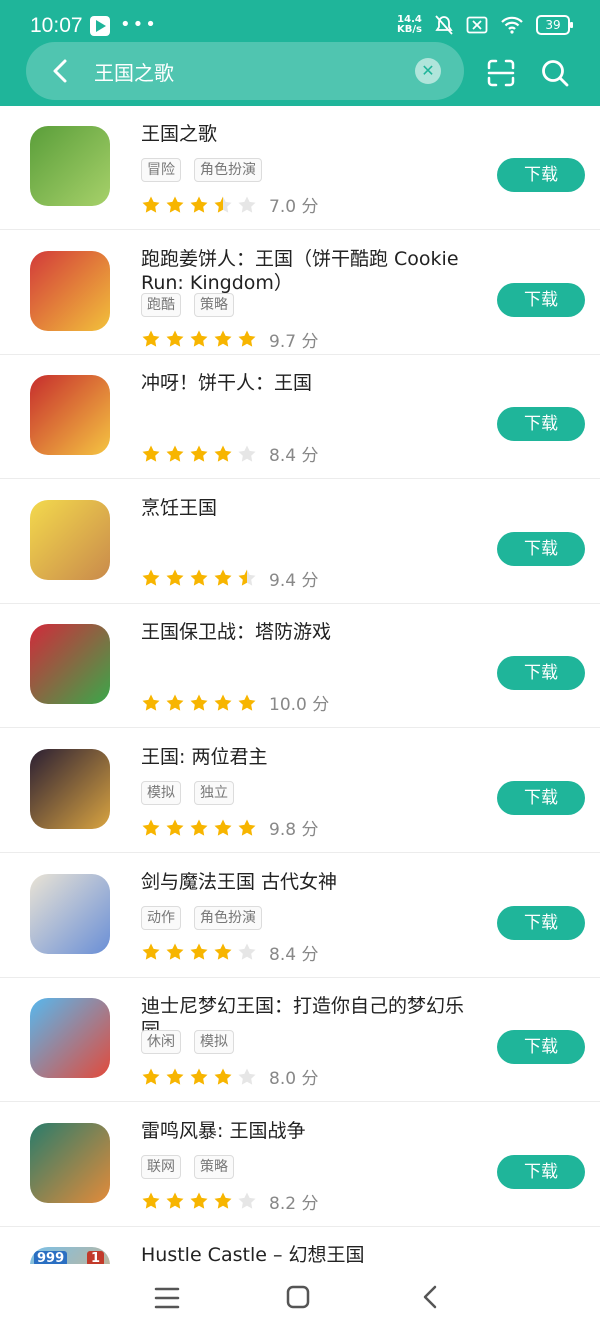  I want to click on app-list-item: 王国之歌冒险 角色扮演 7.0 分 下载, so click(300, 168).